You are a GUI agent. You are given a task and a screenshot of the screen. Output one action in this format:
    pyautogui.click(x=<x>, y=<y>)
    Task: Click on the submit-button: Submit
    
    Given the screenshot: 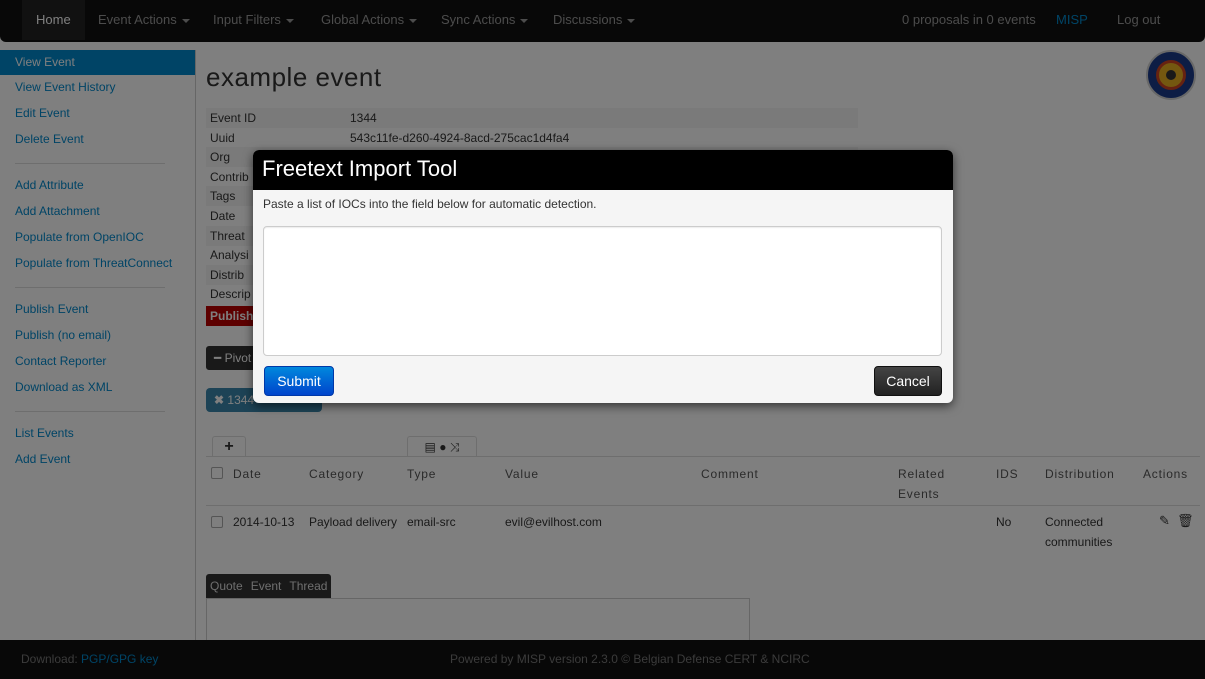 What is the action you would take?
    pyautogui.click(x=299, y=381)
    